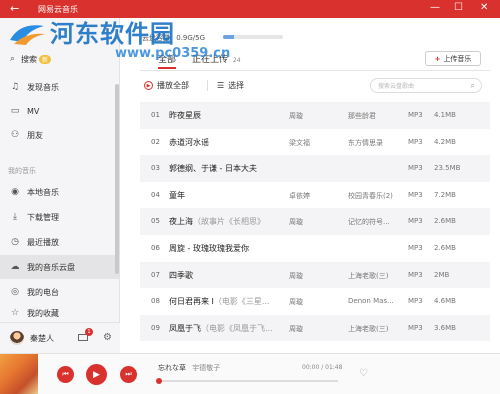  Describe the element at coordinates (89, 332) in the screenshot. I see `mail-badge: 1` at that location.